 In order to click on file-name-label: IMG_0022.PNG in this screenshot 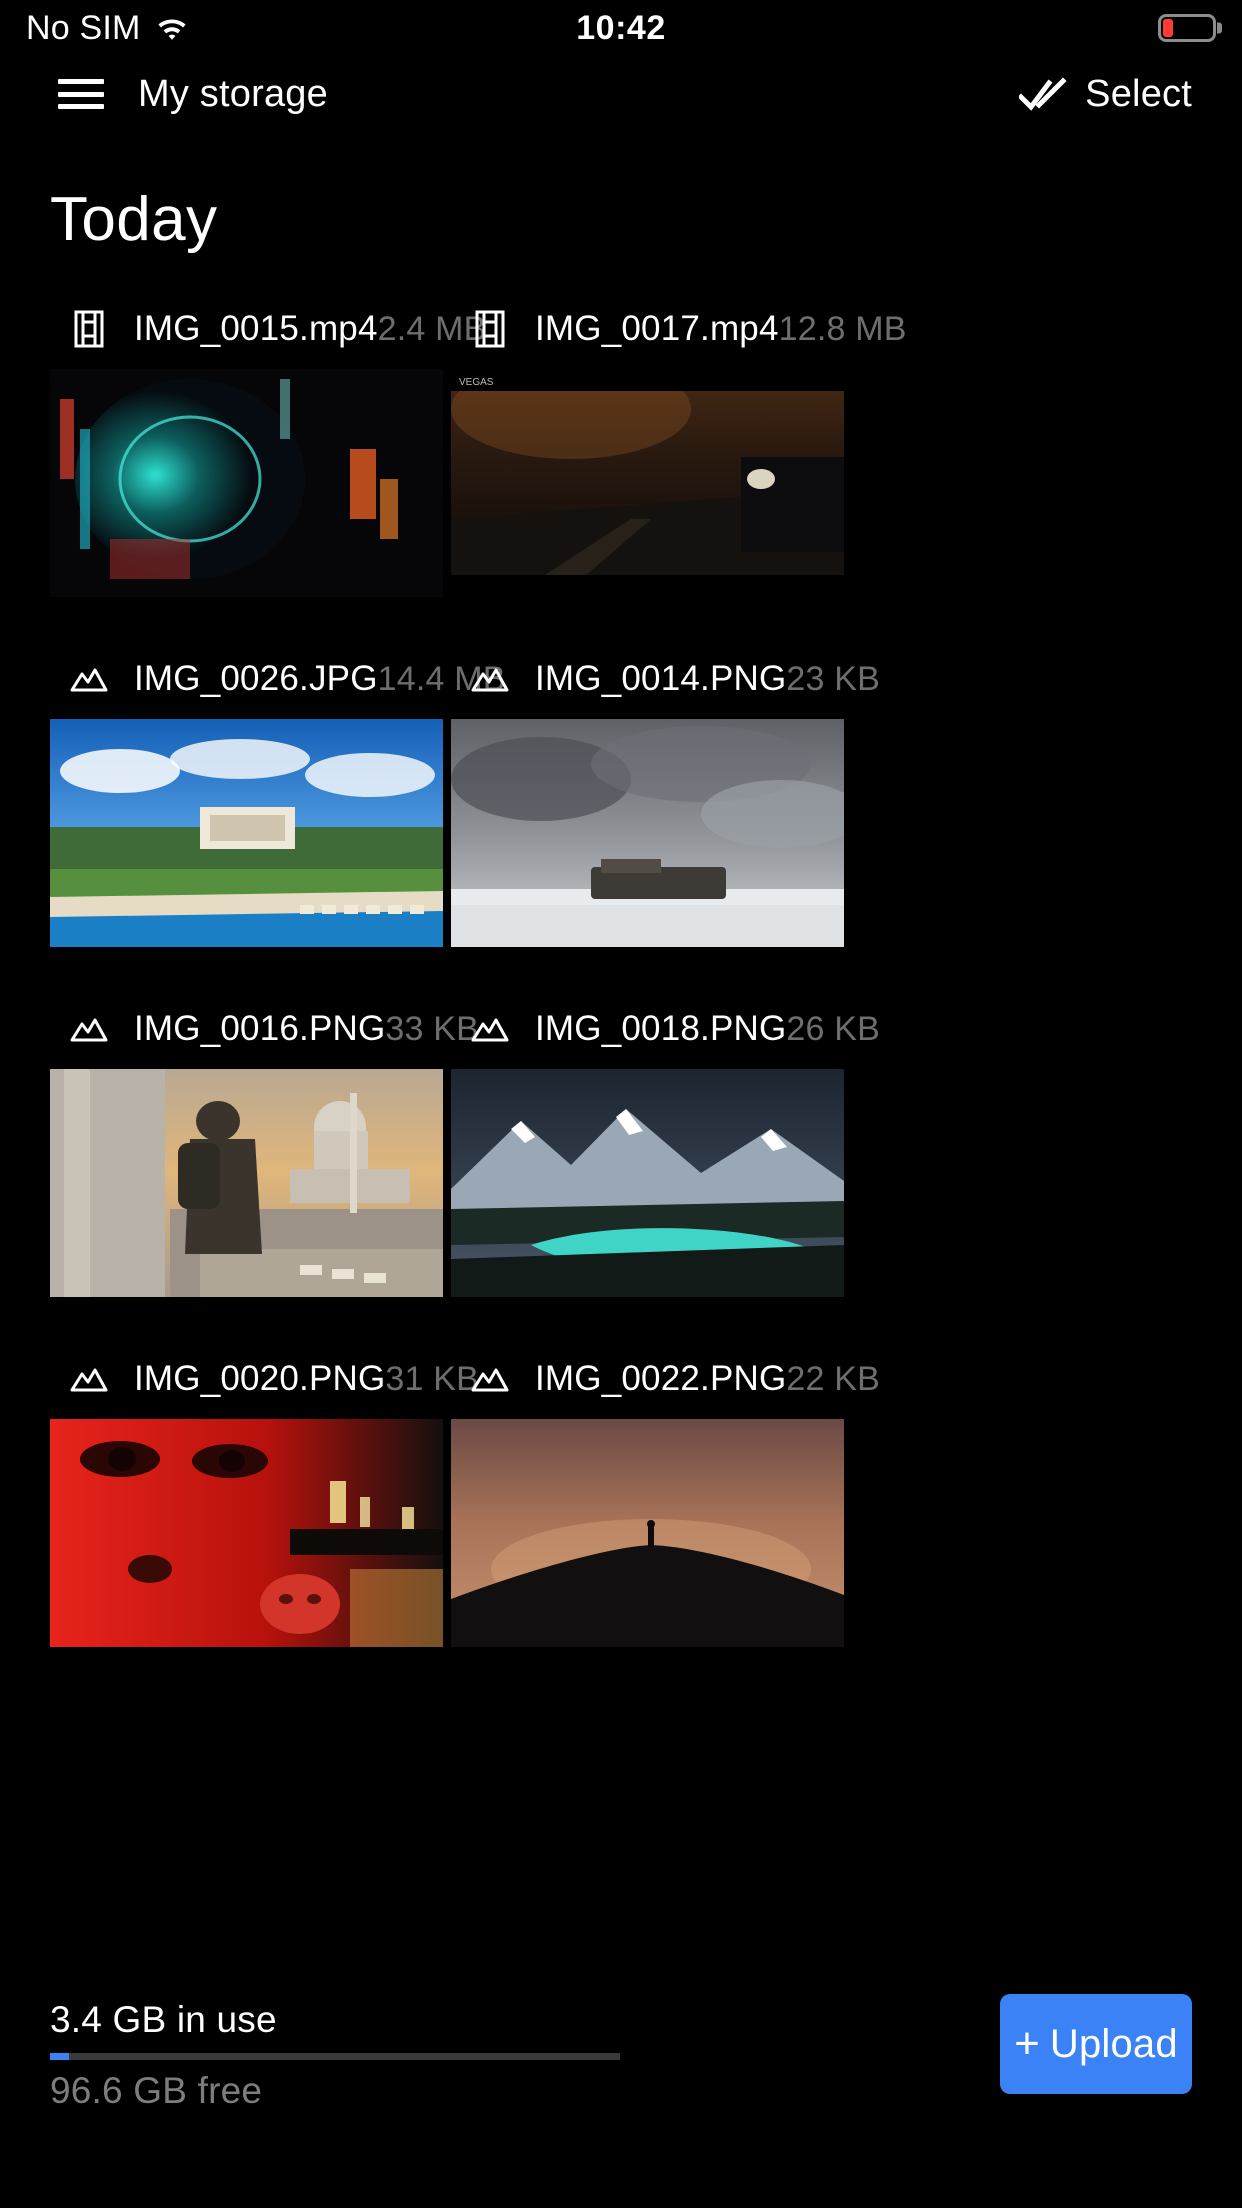, I will do `click(661, 1378)`.